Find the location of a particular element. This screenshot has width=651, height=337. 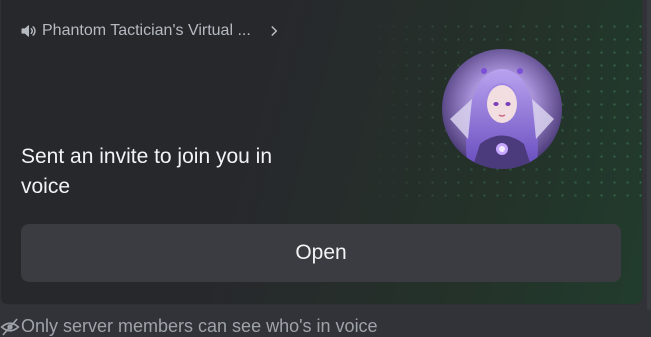

card-edge is located at coordinates (649, 155).